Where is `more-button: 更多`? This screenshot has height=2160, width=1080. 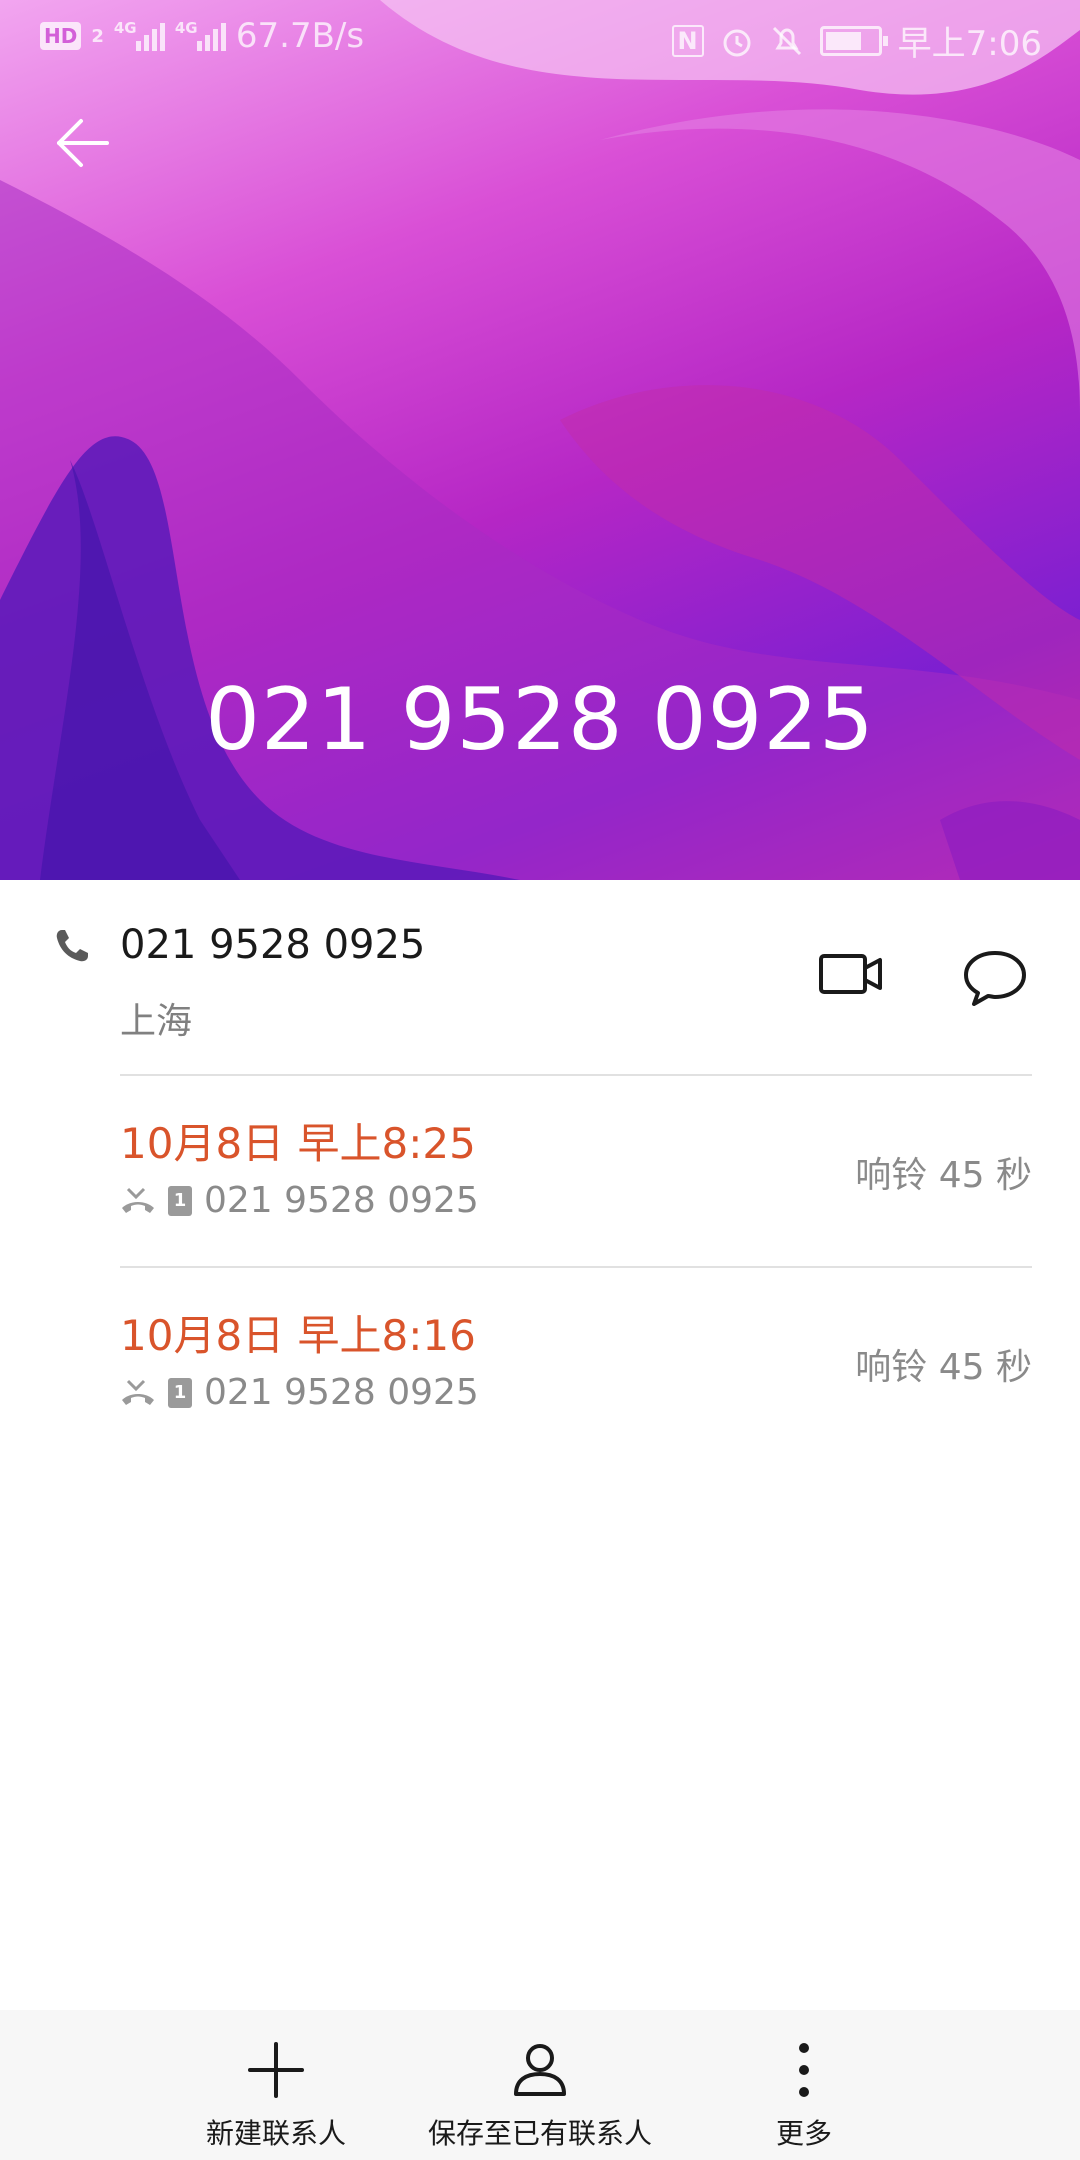 more-button: 更多 is located at coordinates (804, 2085).